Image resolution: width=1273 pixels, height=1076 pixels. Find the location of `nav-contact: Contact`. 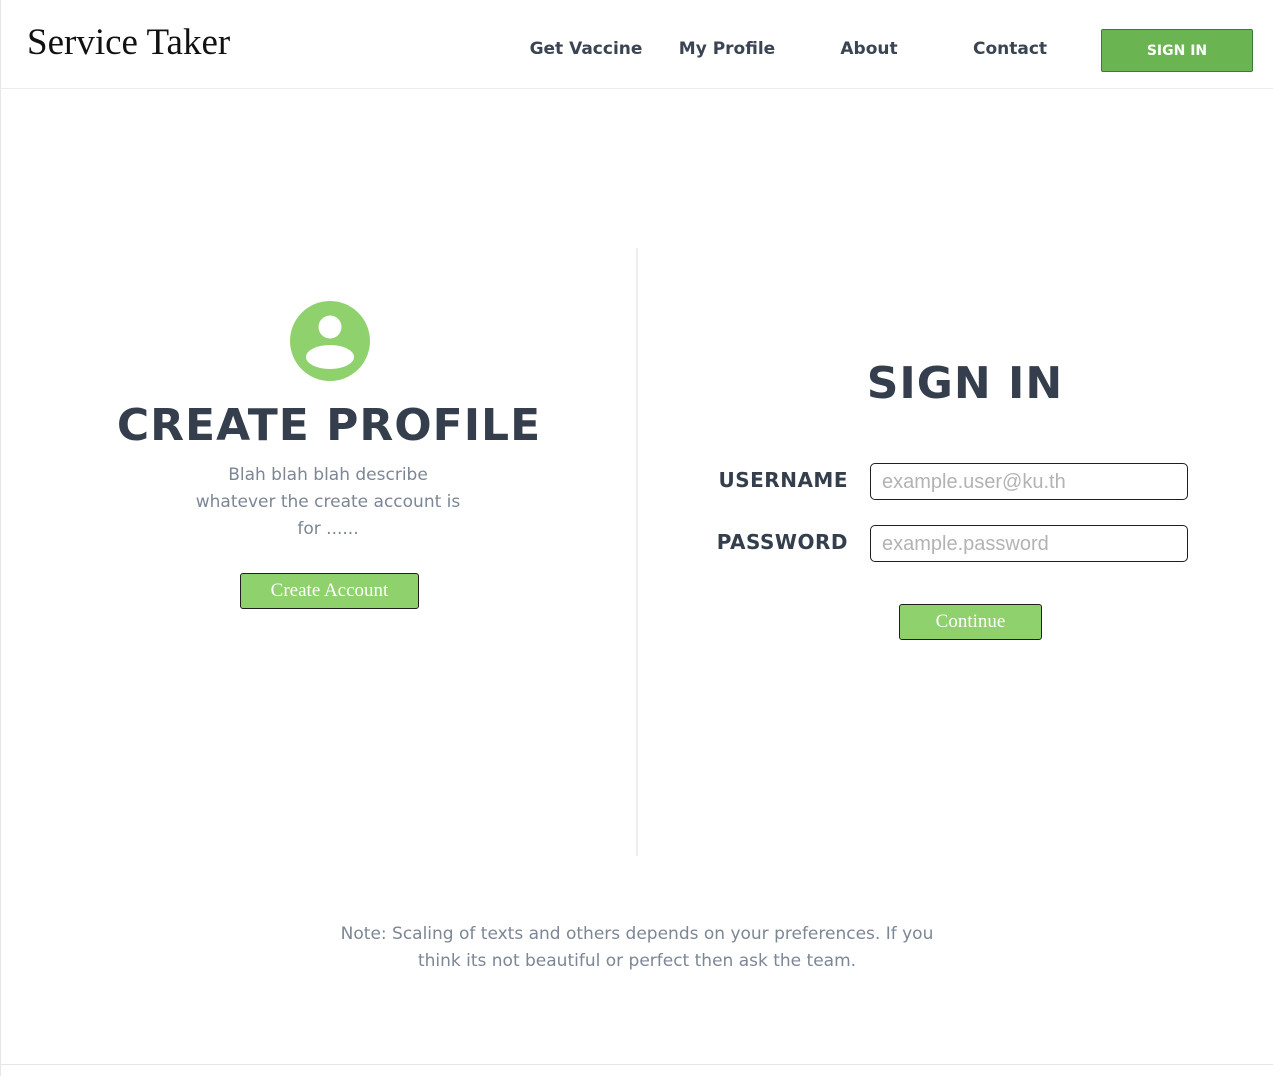

nav-contact: Contact is located at coordinates (1010, 49).